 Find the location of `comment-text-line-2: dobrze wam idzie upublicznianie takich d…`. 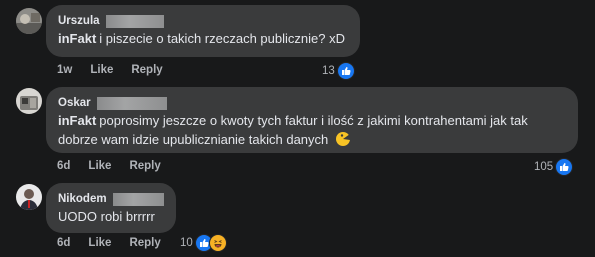

comment-text-line-2: dobrze wam idzie upublicznianie takich d… is located at coordinates (193, 139).